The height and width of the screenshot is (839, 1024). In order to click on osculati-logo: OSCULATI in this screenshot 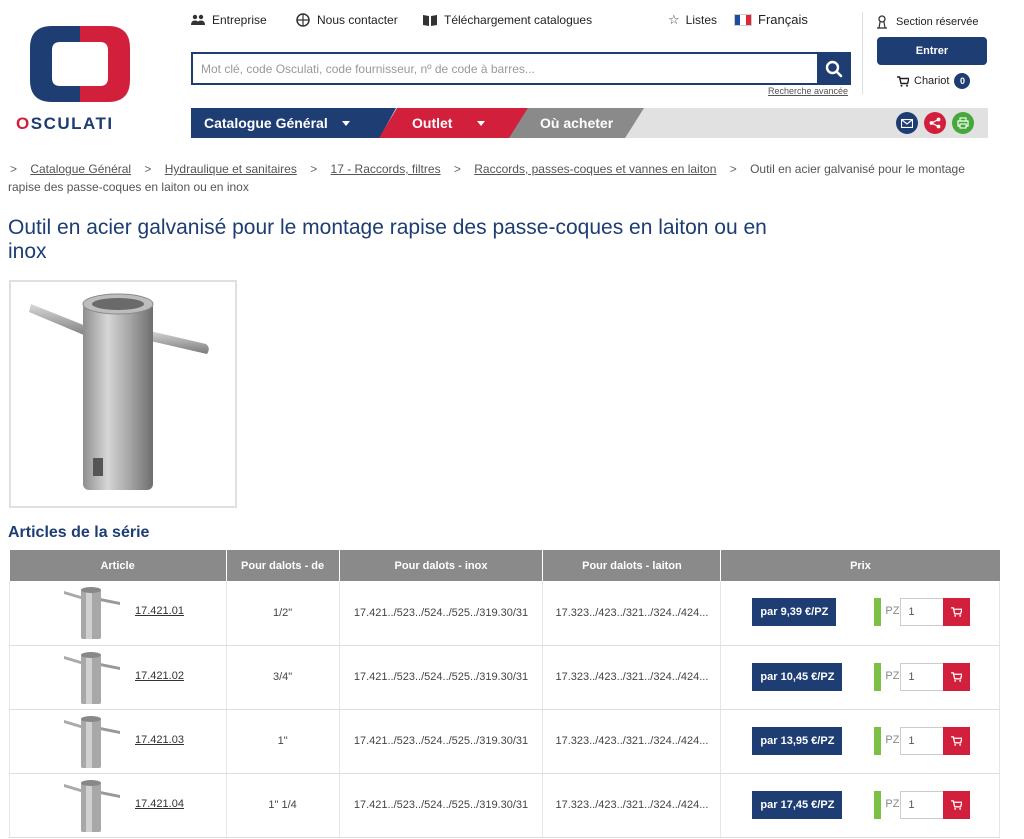, I will do `click(80, 78)`.